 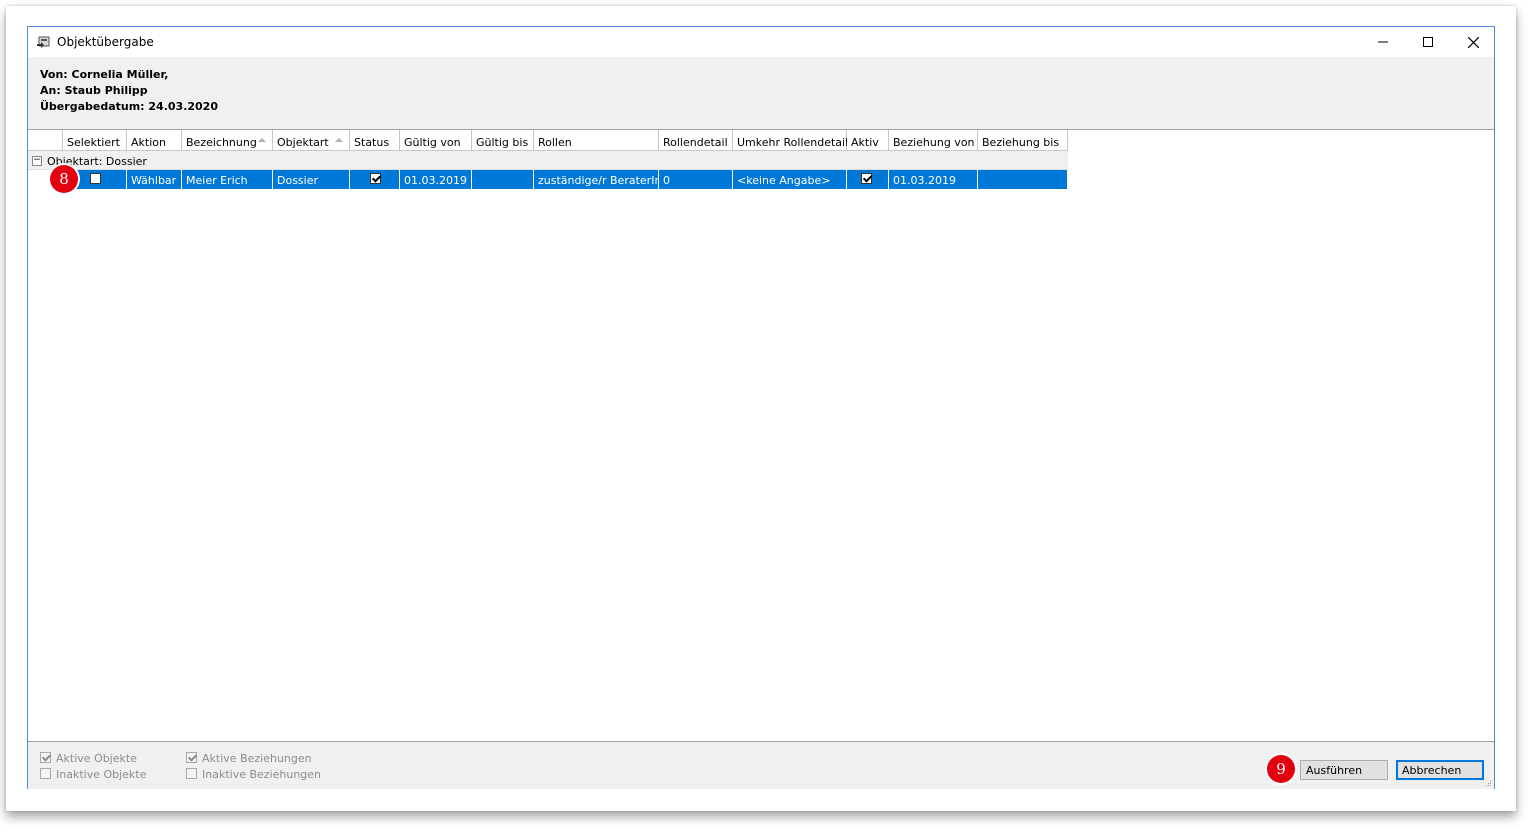 What do you see at coordinates (375, 140) in the screenshot?
I see `column-header-status: Status` at bounding box center [375, 140].